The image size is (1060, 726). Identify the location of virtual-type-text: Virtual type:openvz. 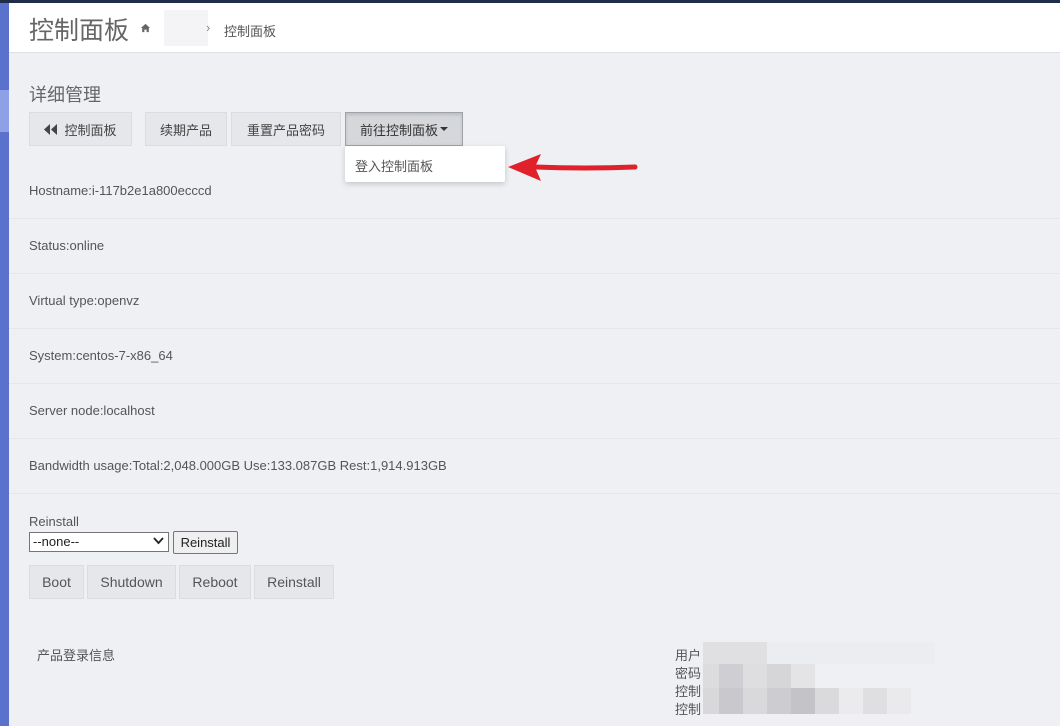
(84, 300).